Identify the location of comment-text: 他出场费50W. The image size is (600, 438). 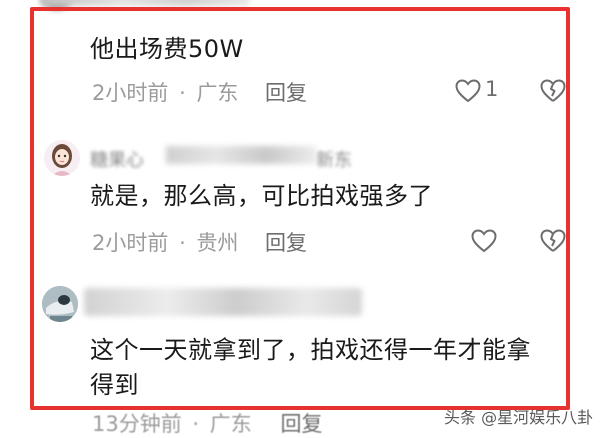
(167, 49).